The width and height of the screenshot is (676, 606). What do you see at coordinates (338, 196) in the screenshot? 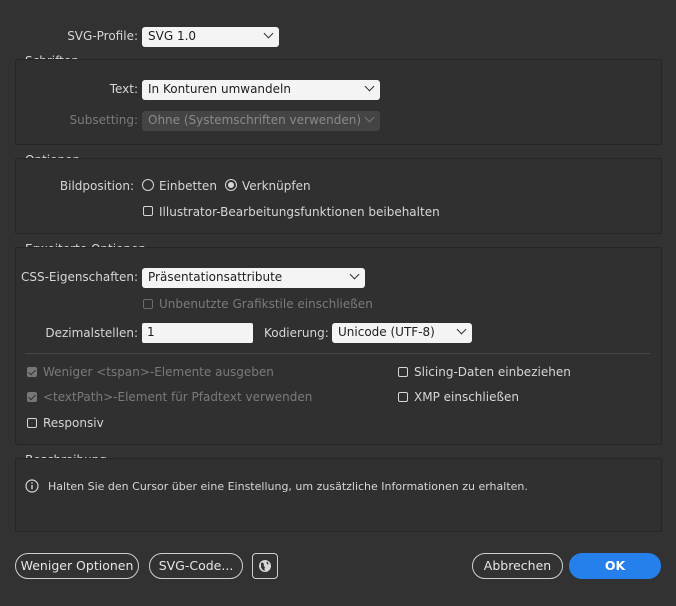
I see `options-section` at bounding box center [338, 196].